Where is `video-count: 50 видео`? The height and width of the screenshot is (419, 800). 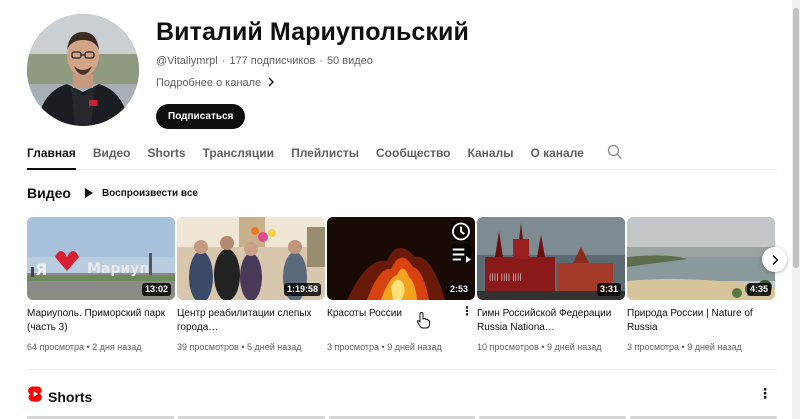 video-count: 50 видео is located at coordinates (349, 61).